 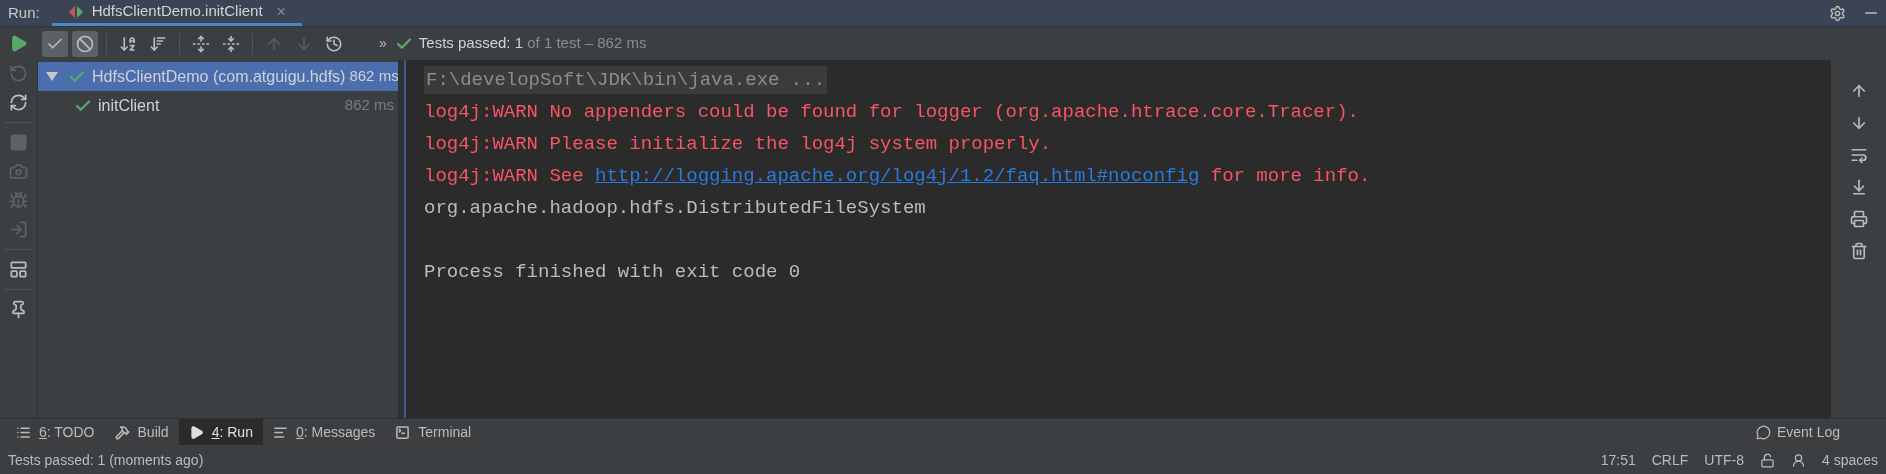 I want to click on warning-line: log4j:WARN See http://logging.apache.org/log4j/1.2/faq.html#noconfig for more info., so click(x=897, y=176).